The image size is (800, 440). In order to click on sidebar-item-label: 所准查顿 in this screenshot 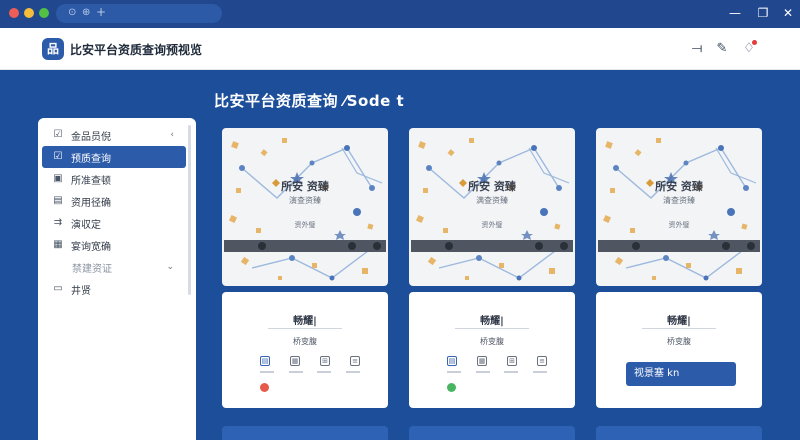, I will do `click(91, 181)`.